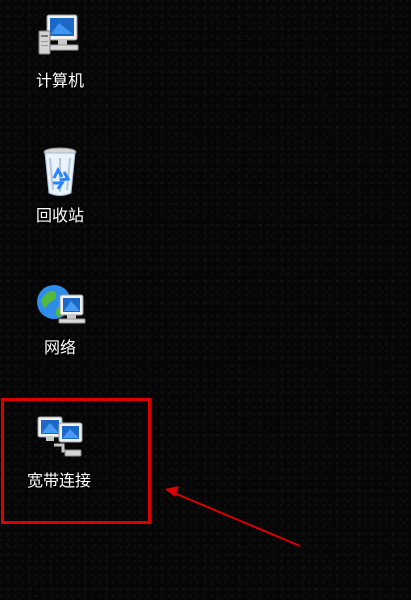 Image resolution: width=411 pixels, height=600 pixels. I want to click on desktop-icon-recycle-bin: 回收站, so click(60, 186).